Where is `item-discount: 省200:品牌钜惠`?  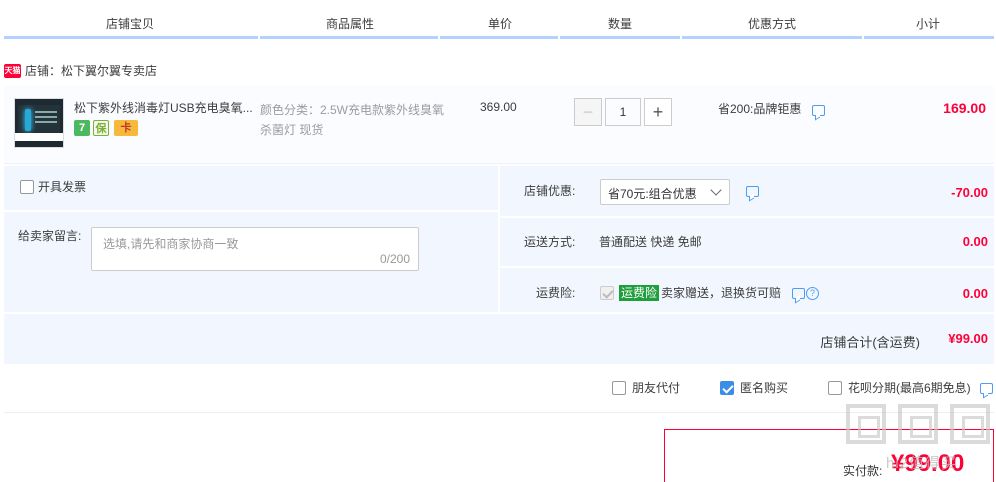
item-discount: 省200:品牌钜惠 is located at coordinates (760, 109).